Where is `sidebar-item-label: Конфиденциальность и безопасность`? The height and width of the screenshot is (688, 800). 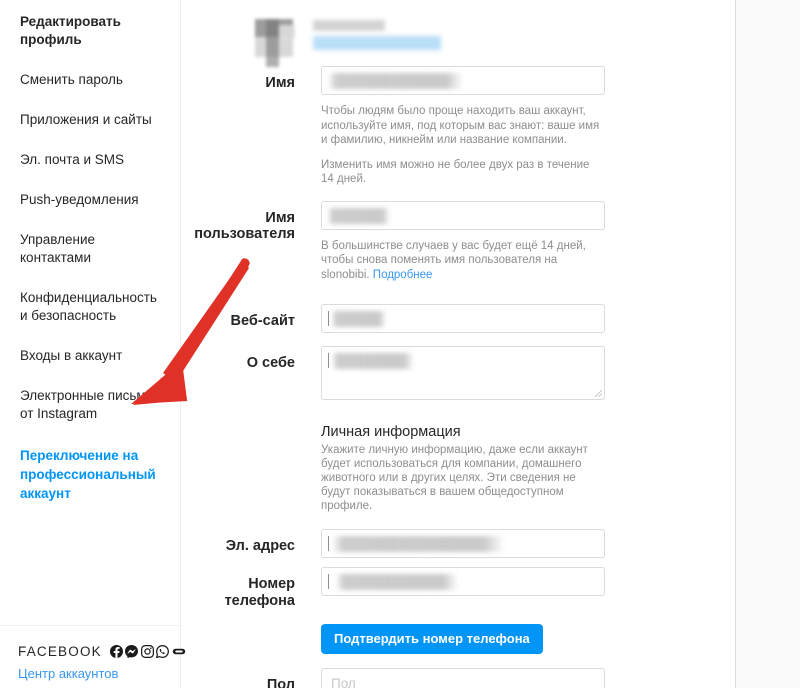 sidebar-item-label: Конфиденциальность и безопасность is located at coordinates (88, 306).